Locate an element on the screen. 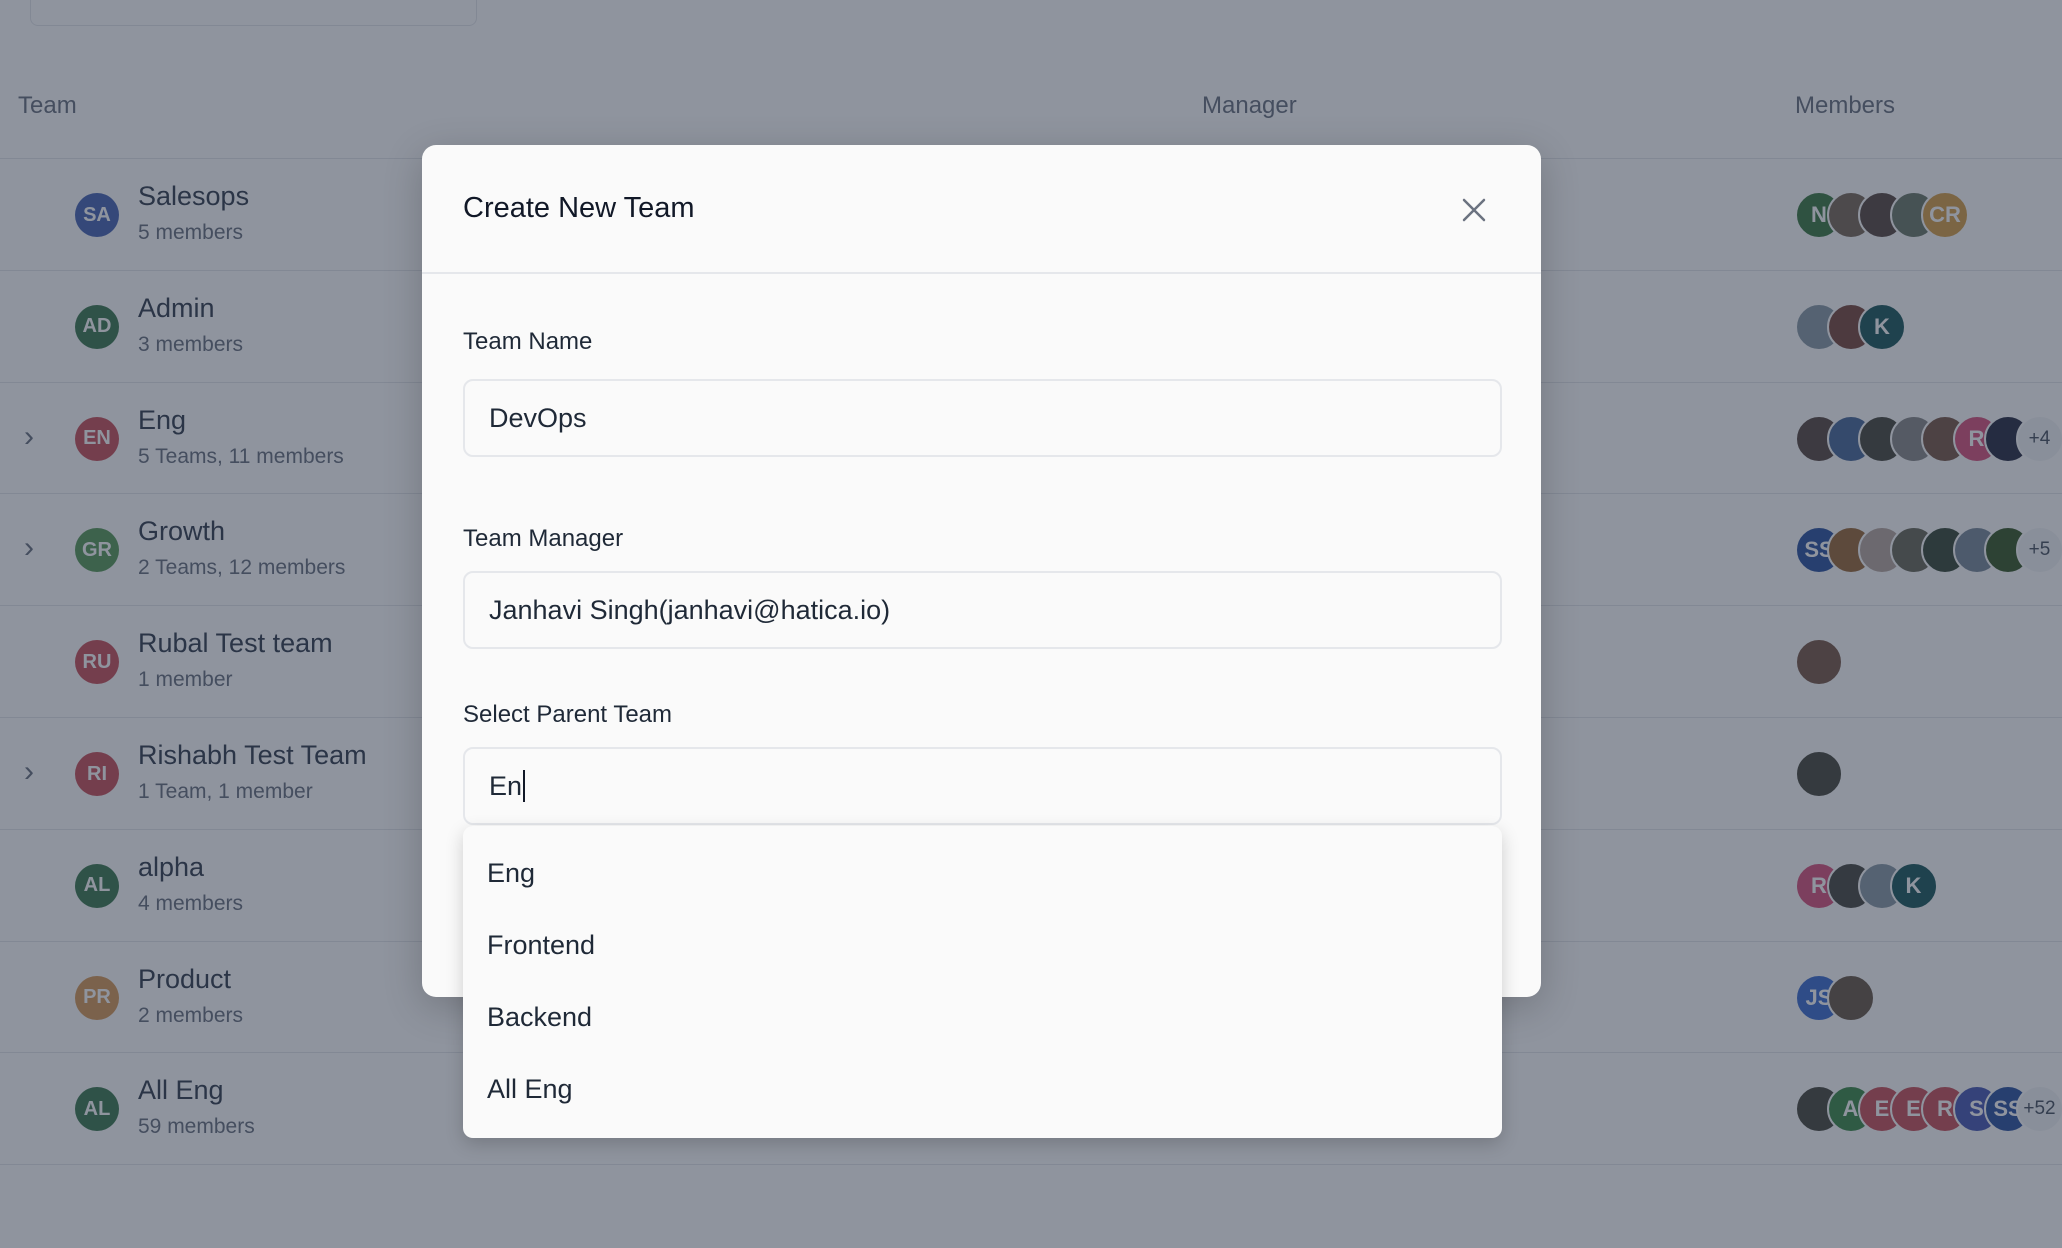 The width and height of the screenshot is (2062, 1248). team-manager-value: Janhavi Singh(janhavi@hatica.io) is located at coordinates (690, 609).